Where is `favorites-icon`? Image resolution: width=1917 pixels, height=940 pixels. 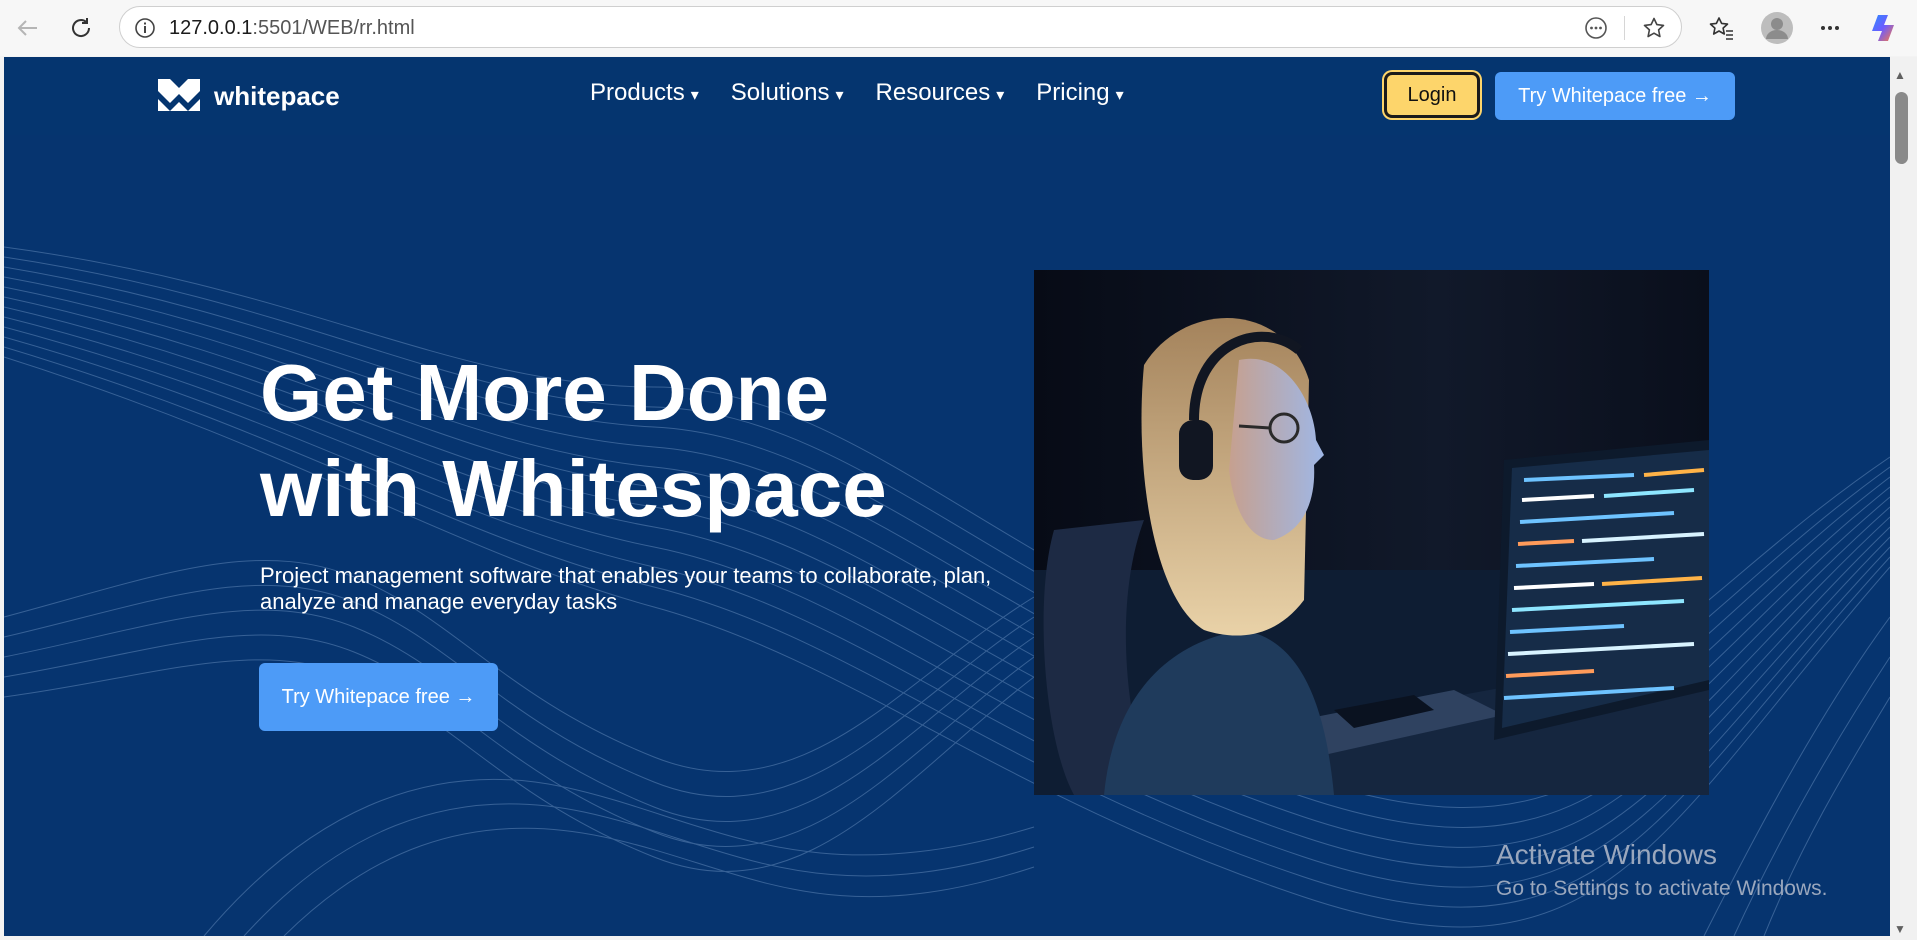
favorites-icon is located at coordinates (1721, 28).